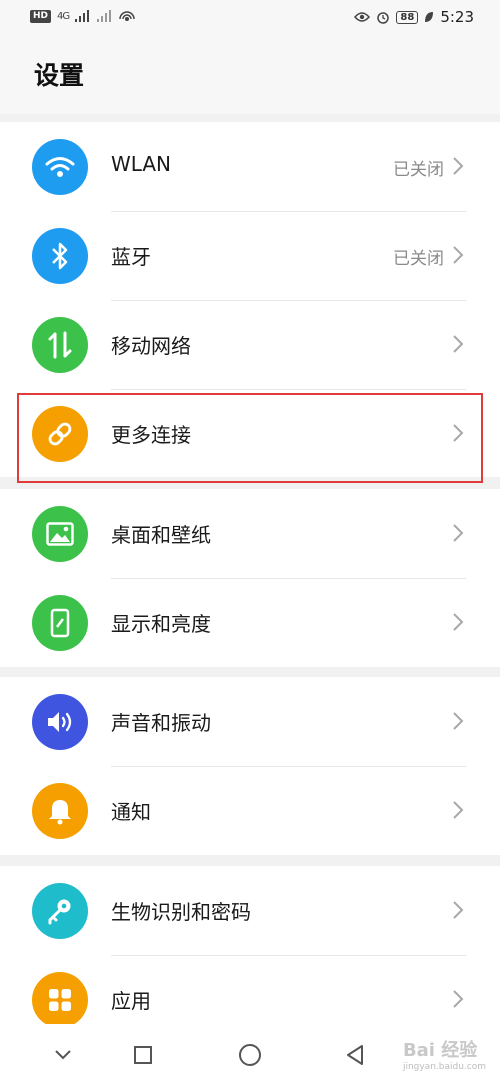  Describe the element at coordinates (60, 534) in the screenshot. I see `wallpaper-icon` at that location.